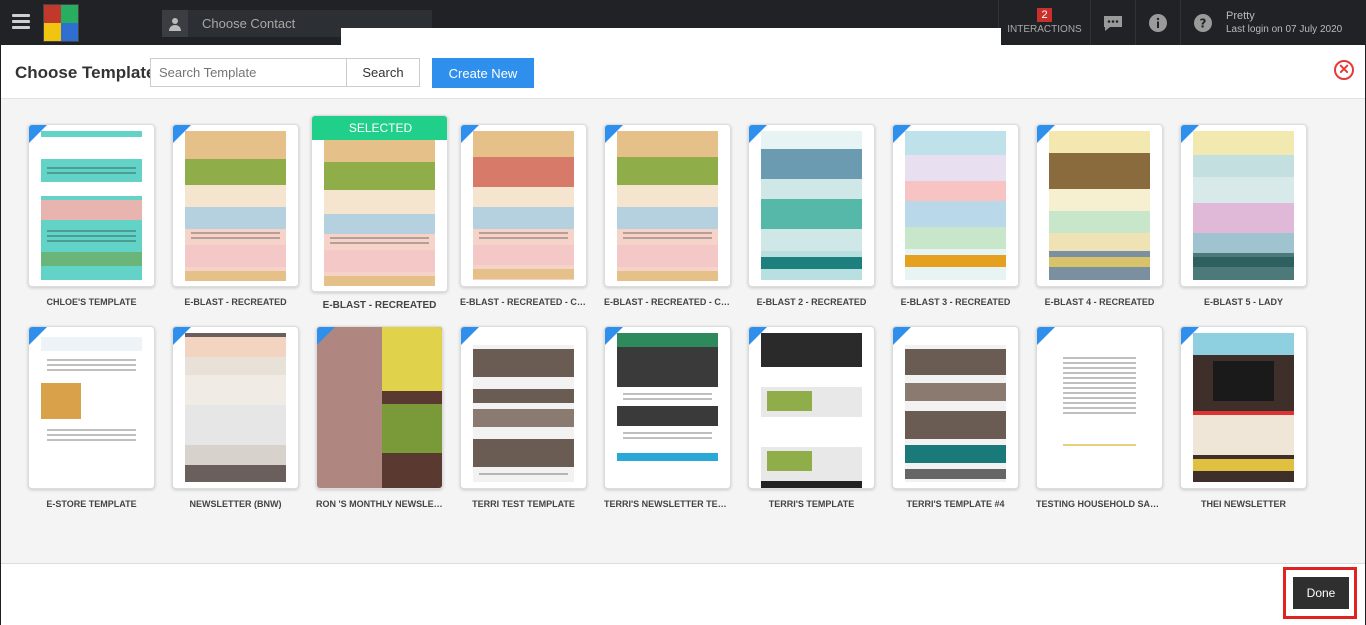 The width and height of the screenshot is (1366, 625). What do you see at coordinates (21, 22) in the screenshot?
I see `menu-icon` at bounding box center [21, 22].